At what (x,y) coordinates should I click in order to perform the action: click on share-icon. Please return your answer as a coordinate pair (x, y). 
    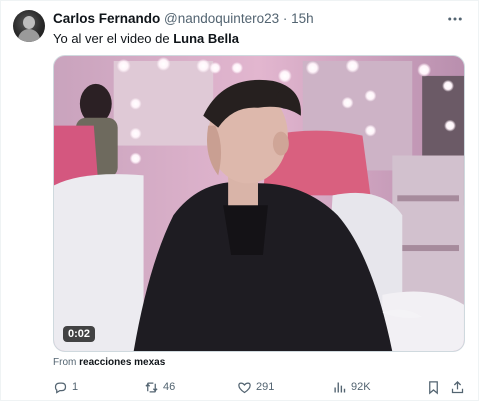
    Looking at the image, I should click on (457, 386).